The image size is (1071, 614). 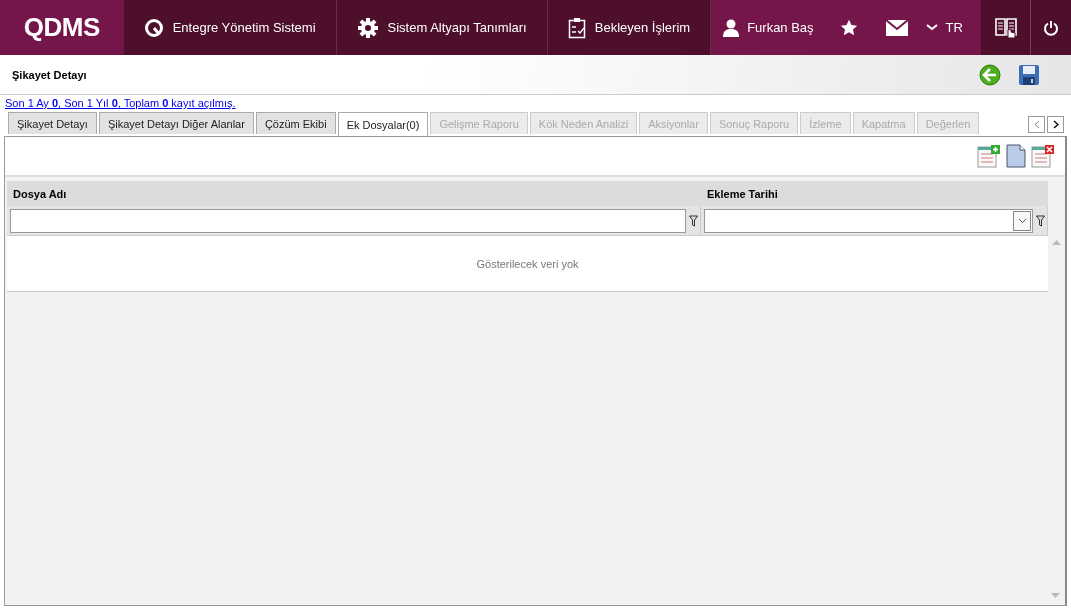 I want to click on document-icon, so click(x=1016, y=156).